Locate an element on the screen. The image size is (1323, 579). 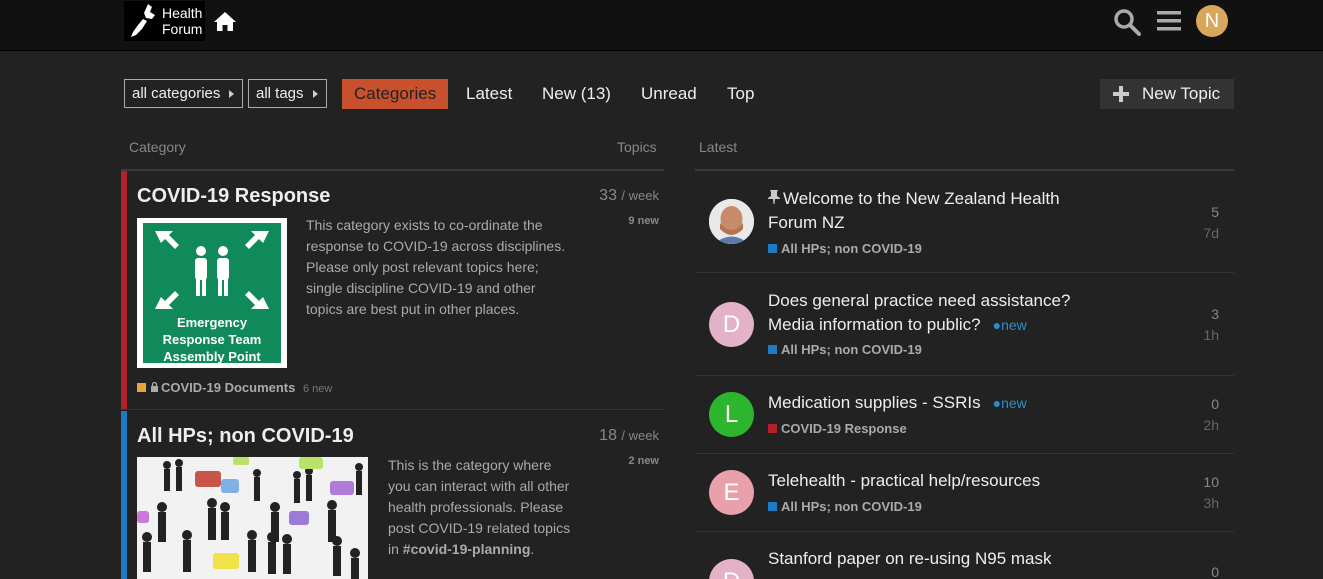
category-image: Emergency Response Team Assembly Point is located at coordinates (212, 293).